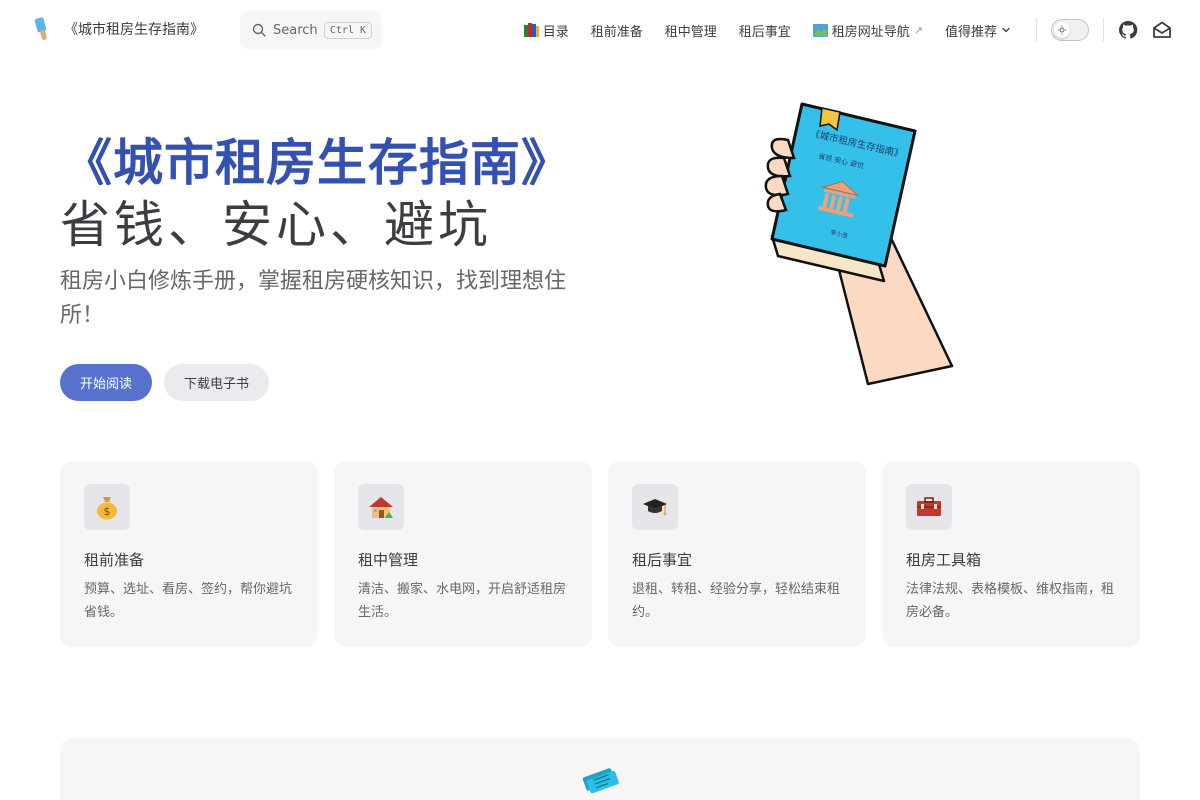 This screenshot has width=1200, height=800. Describe the element at coordinates (918, 30) in the screenshot. I see `external-link-icon: ↗` at that location.